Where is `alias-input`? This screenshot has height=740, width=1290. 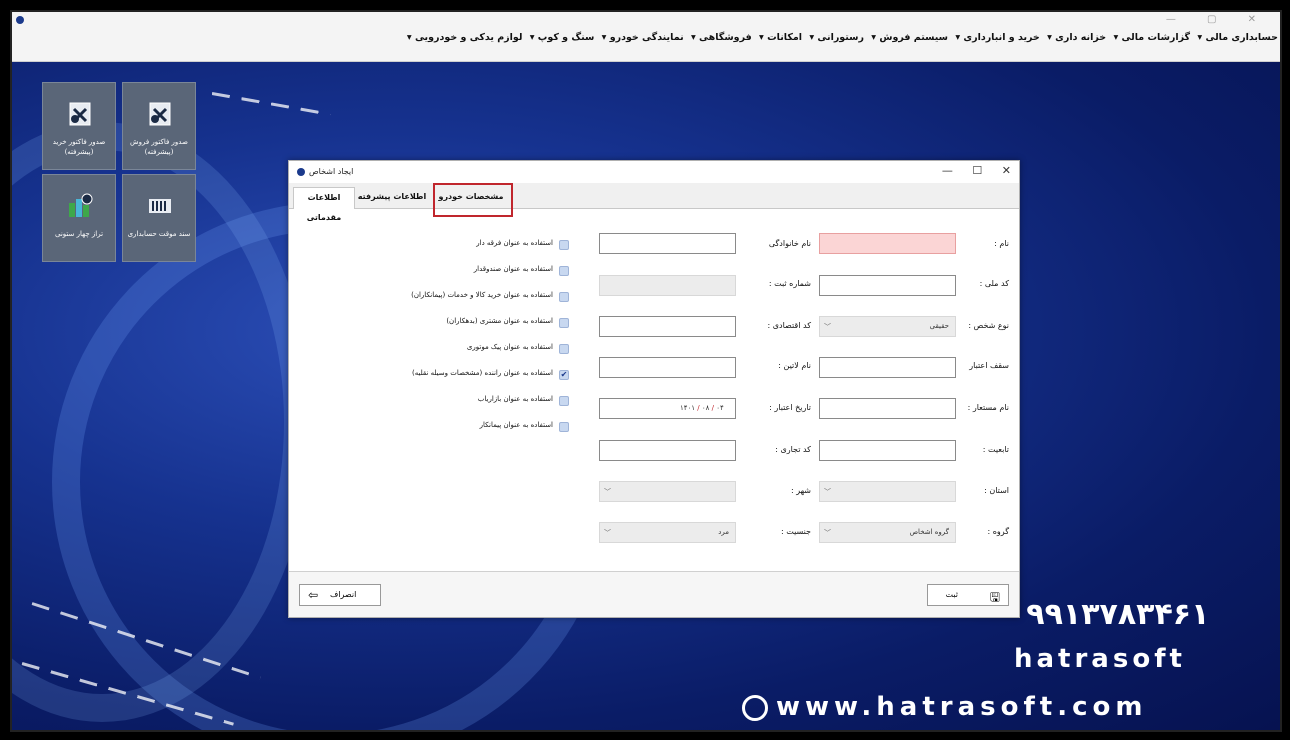 alias-input is located at coordinates (887, 408).